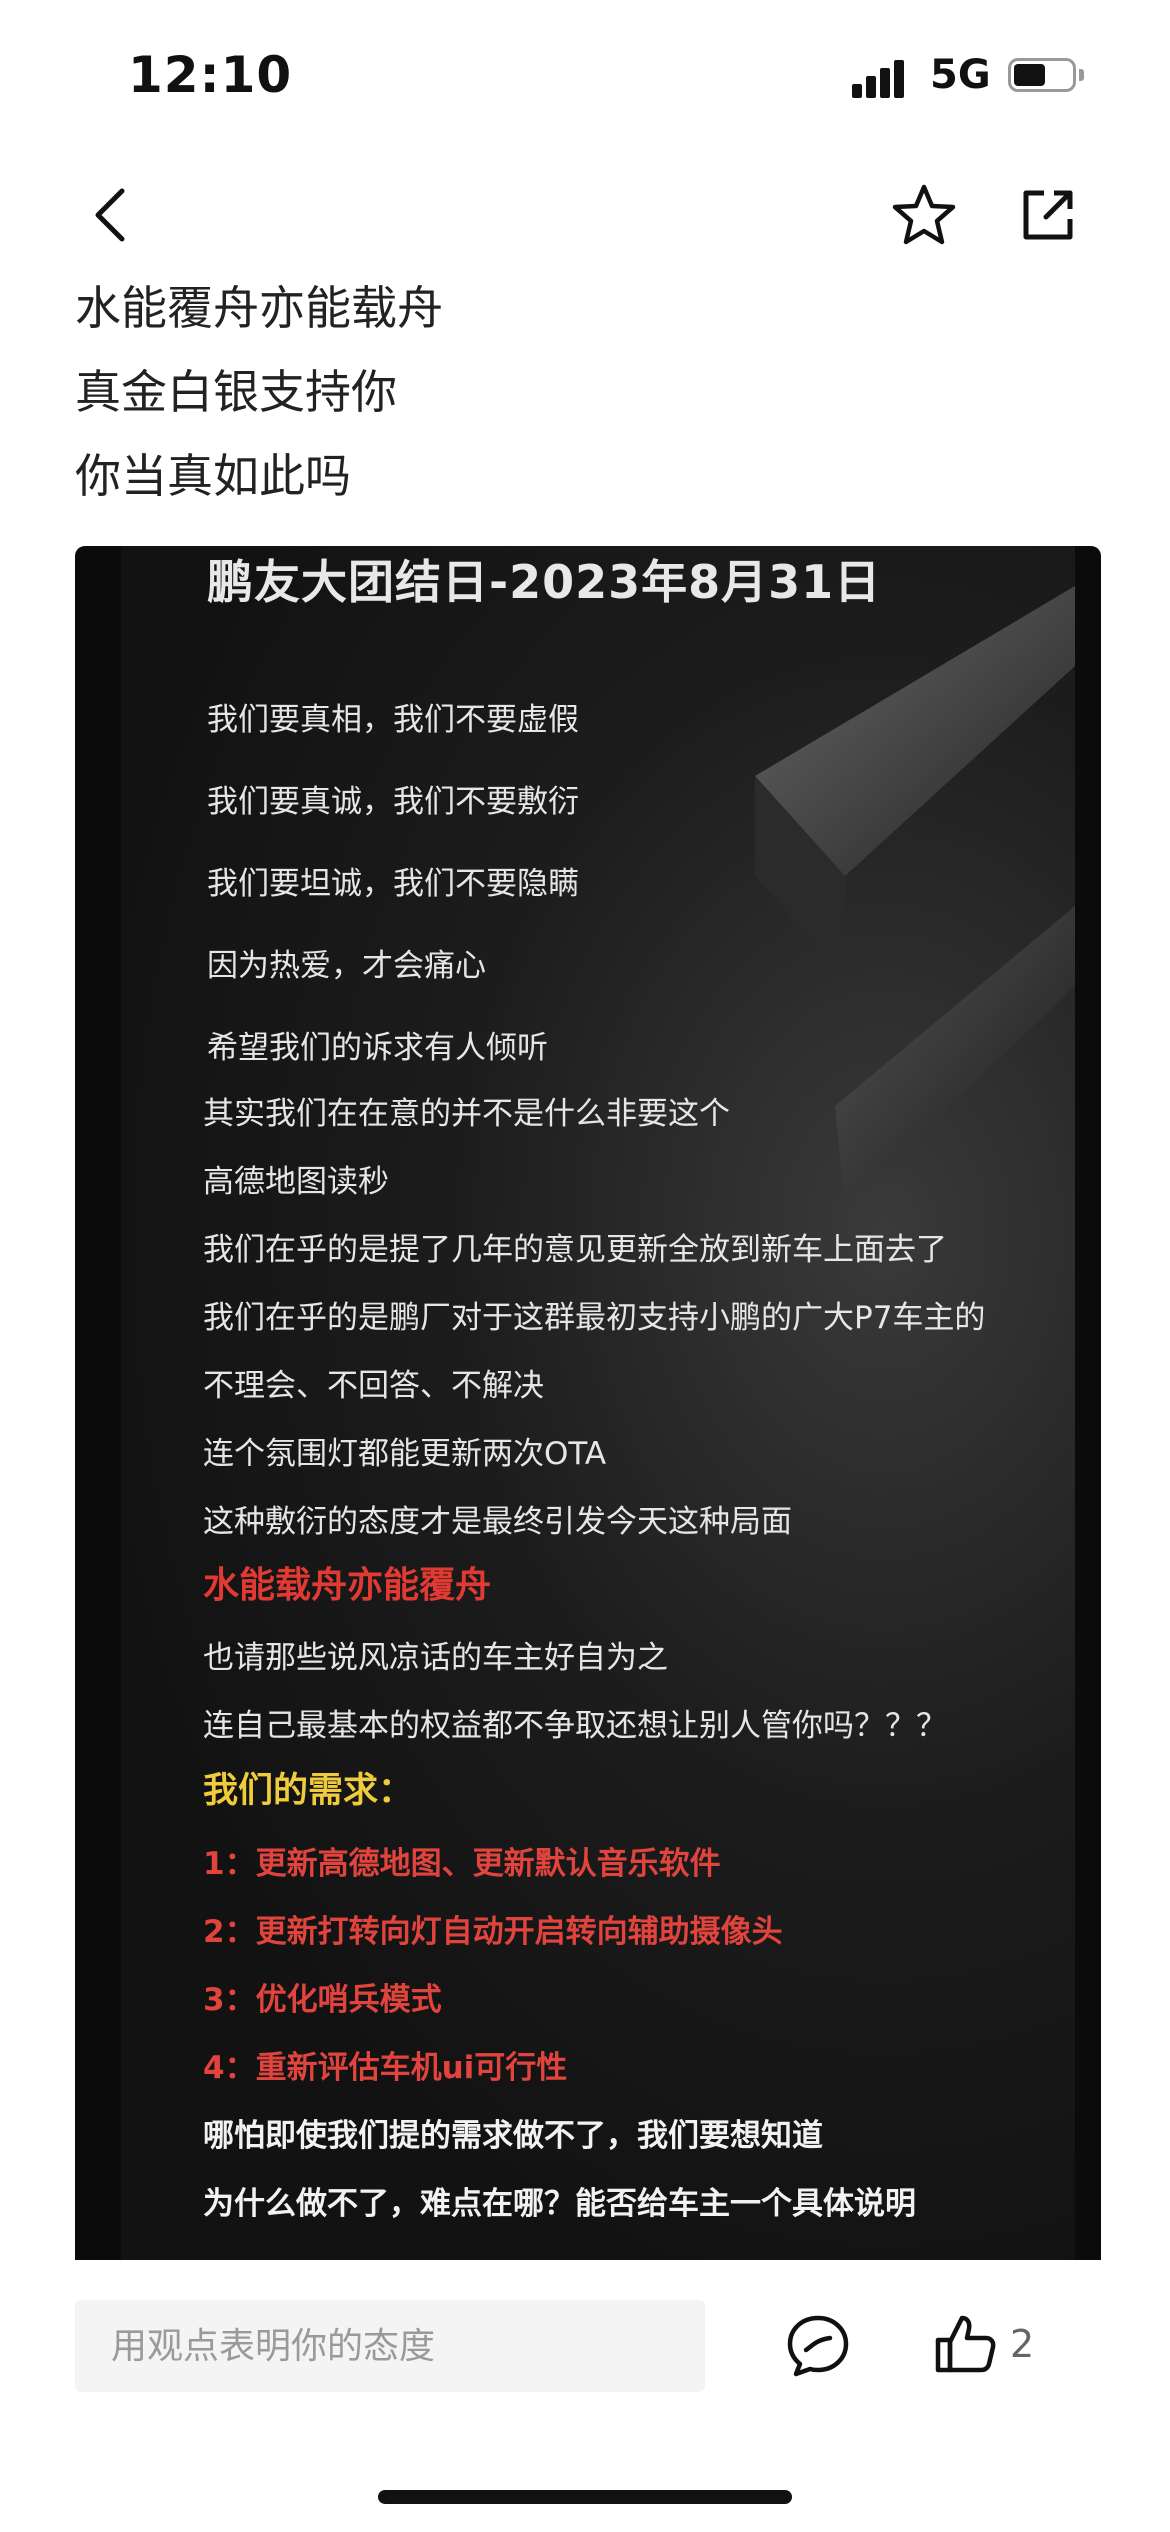 The width and height of the screenshot is (1170, 2532). What do you see at coordinates (884, 78) in the screenshot?
I see `signal-icon` at bounding box center [884, 78].